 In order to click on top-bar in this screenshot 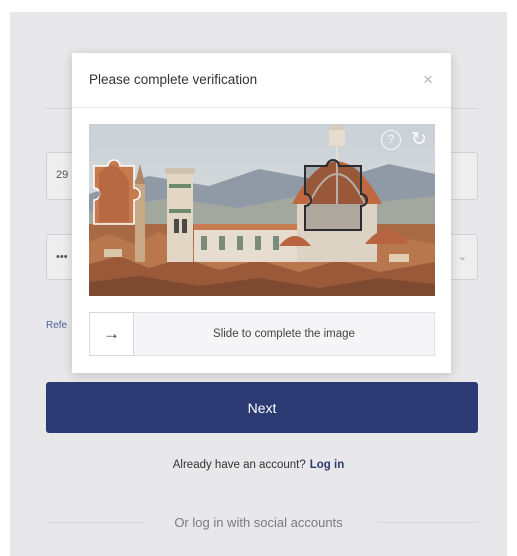, I will do `click(258, 6)`.